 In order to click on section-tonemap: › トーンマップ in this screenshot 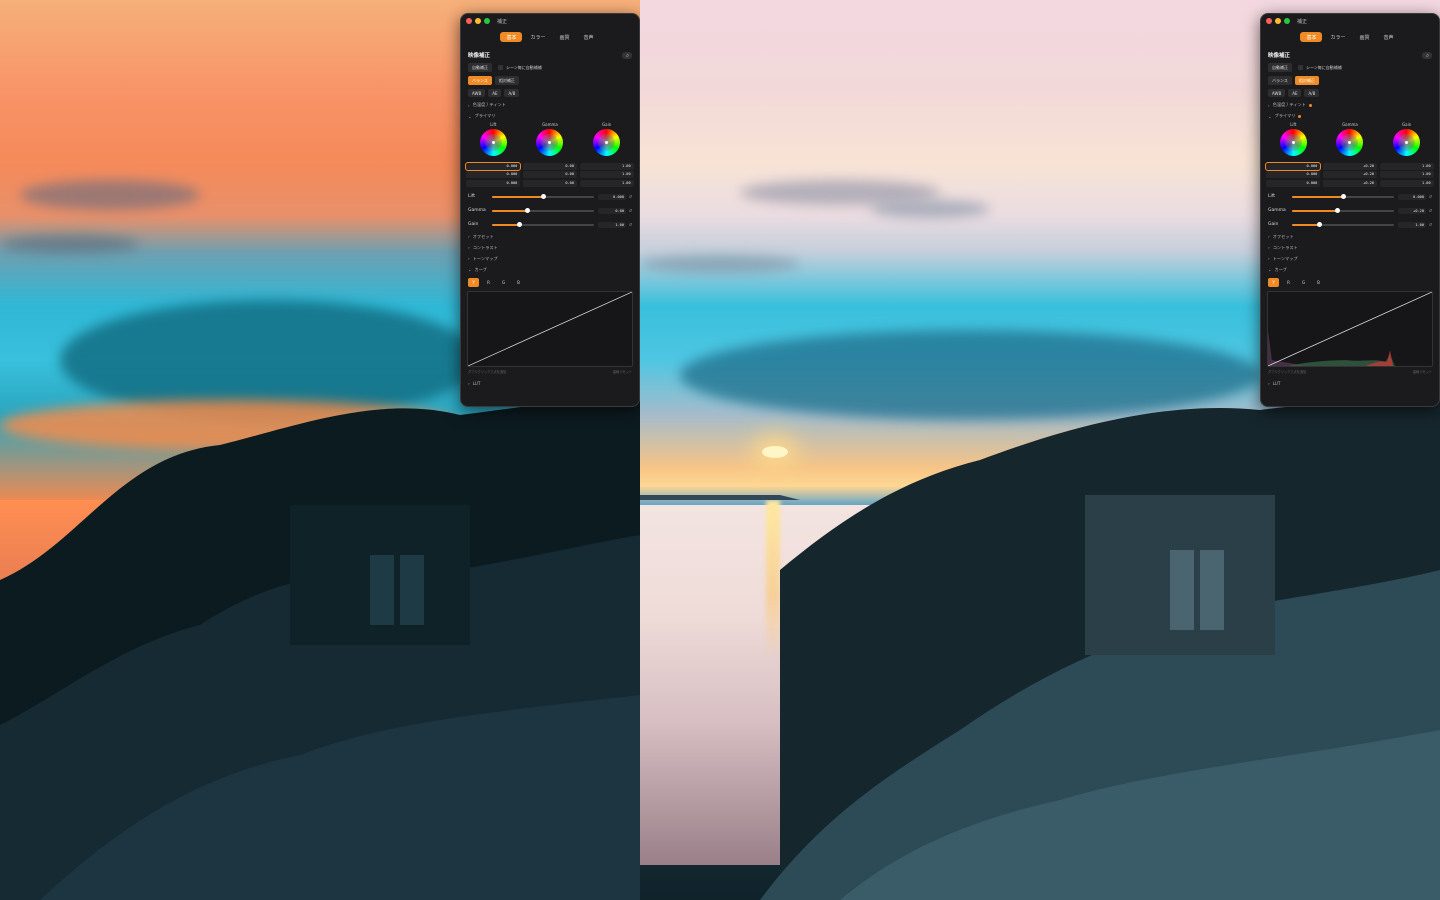, I will do `click(550, 259)`.